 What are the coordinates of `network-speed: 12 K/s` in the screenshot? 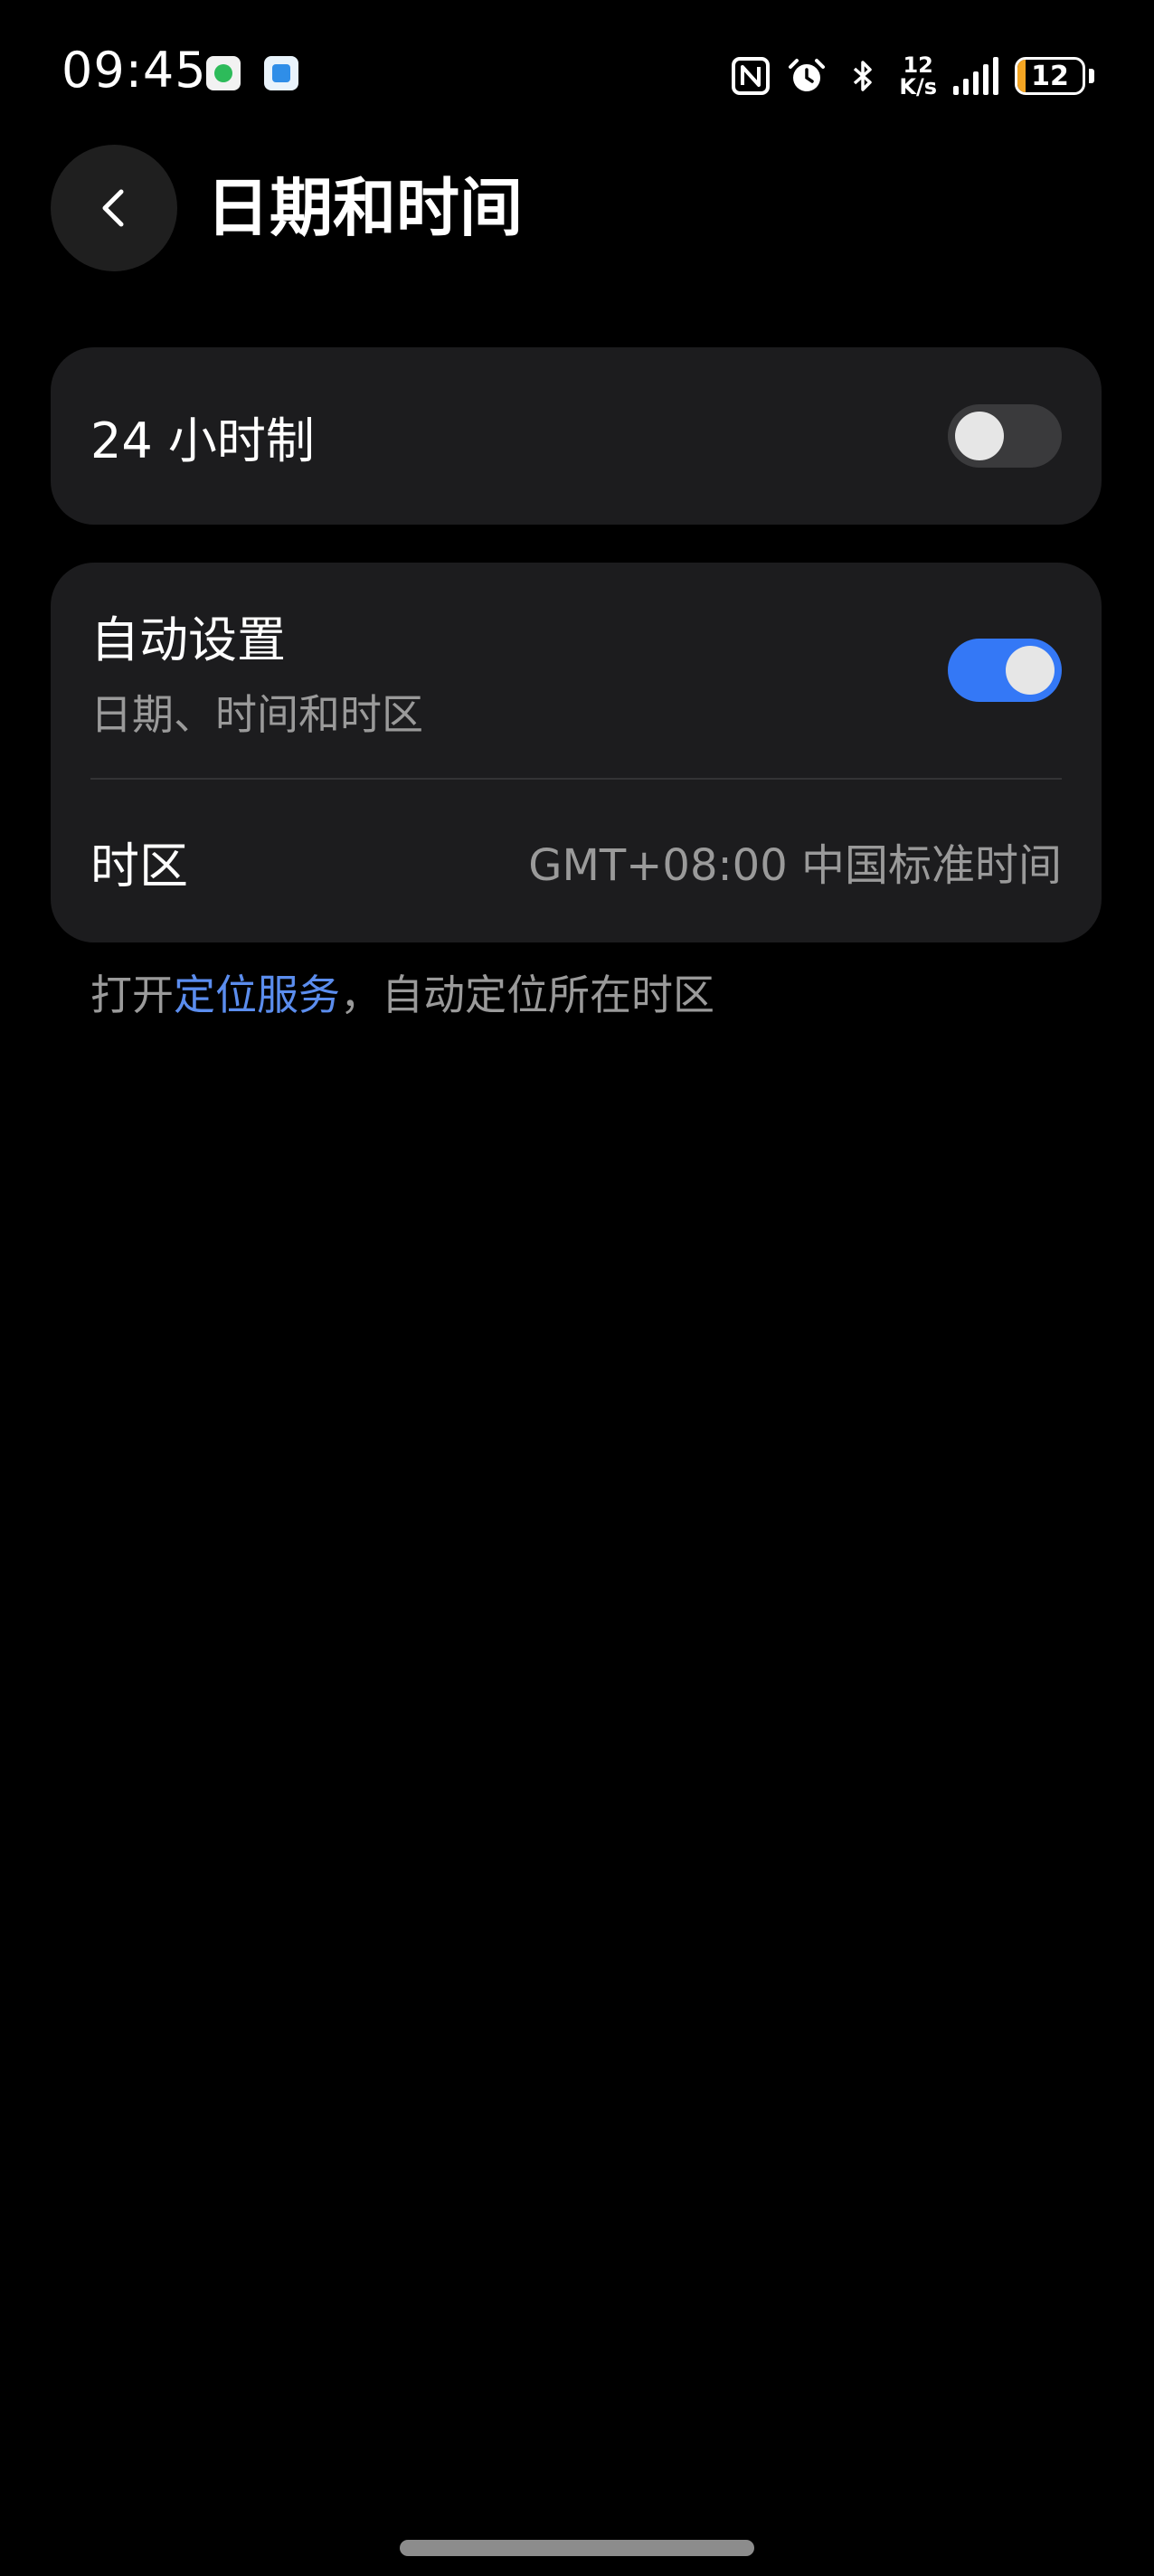 It's located at (918, 76).